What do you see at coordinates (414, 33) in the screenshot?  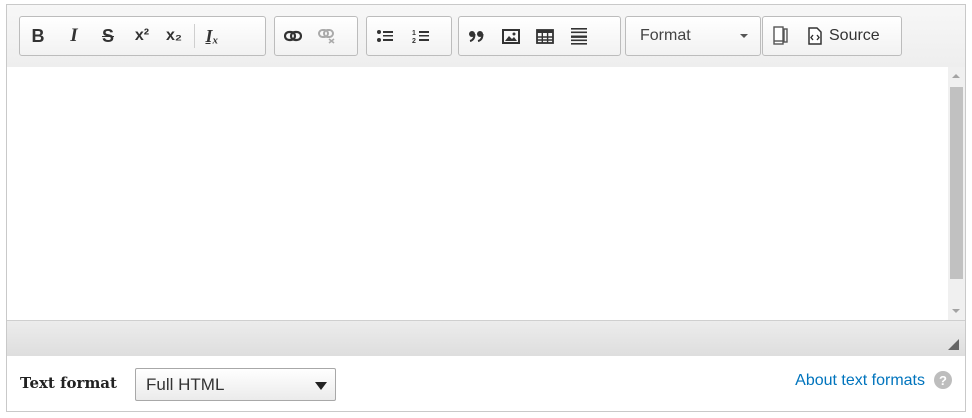 I see `svg-text: 1` at bounding box center [414, 33].